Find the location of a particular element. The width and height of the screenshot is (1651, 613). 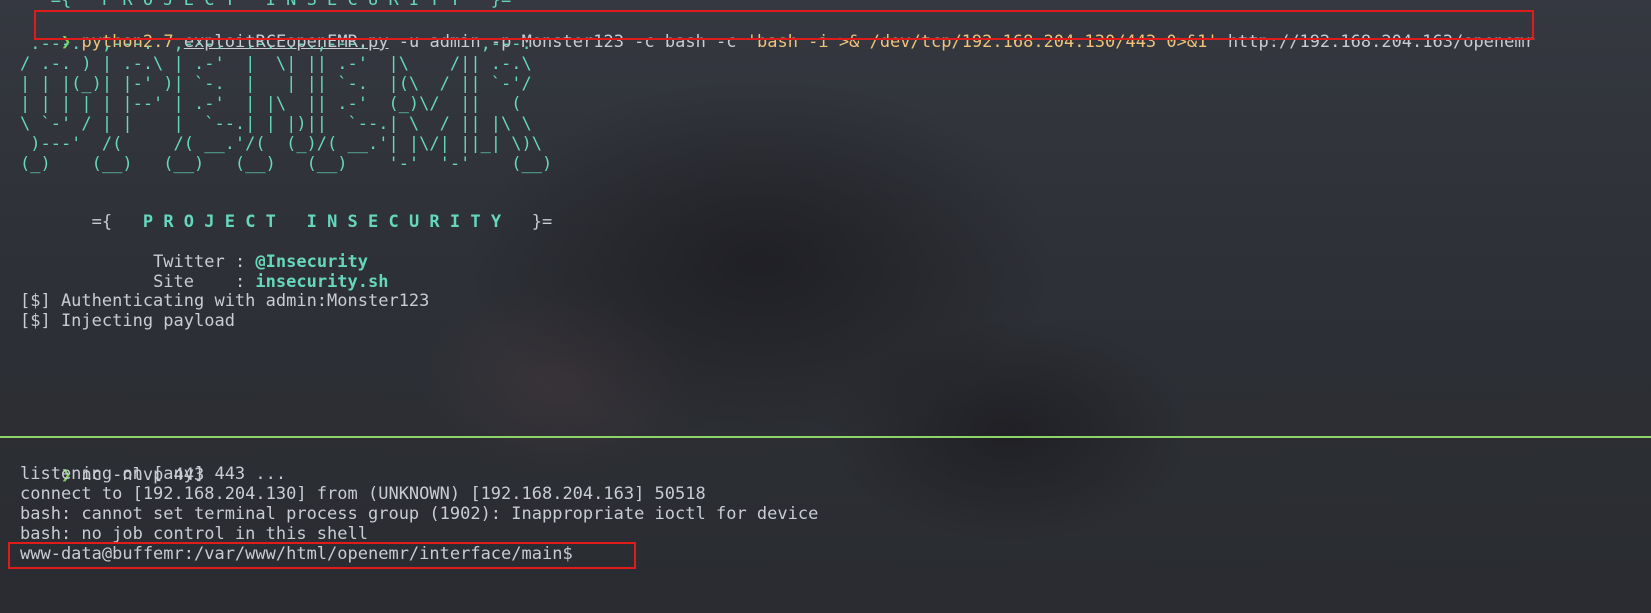

project-prefix: ={ is located at coordinates (101, 222).